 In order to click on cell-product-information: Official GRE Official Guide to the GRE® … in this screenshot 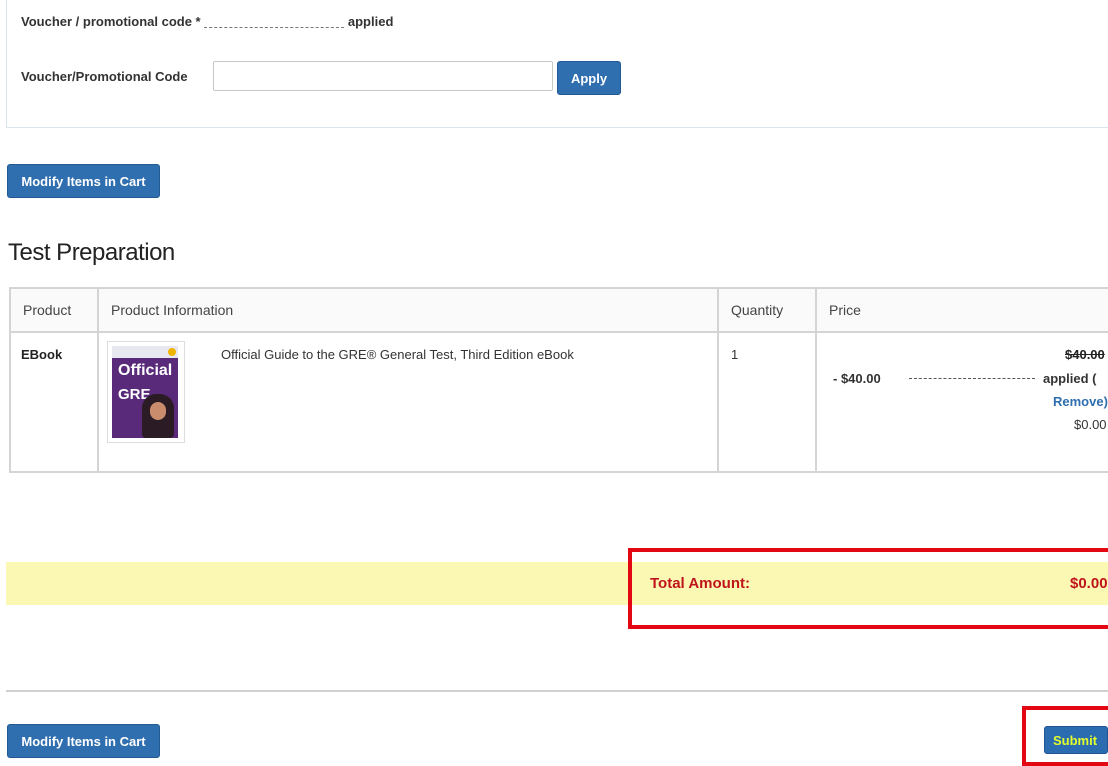, I will do `click(408, 402)`.